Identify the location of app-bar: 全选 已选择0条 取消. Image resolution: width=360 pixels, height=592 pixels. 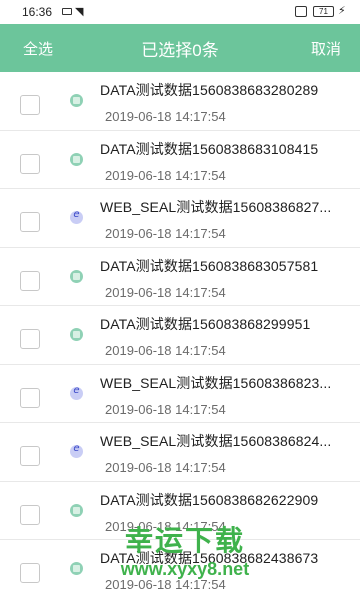
(180, 48).